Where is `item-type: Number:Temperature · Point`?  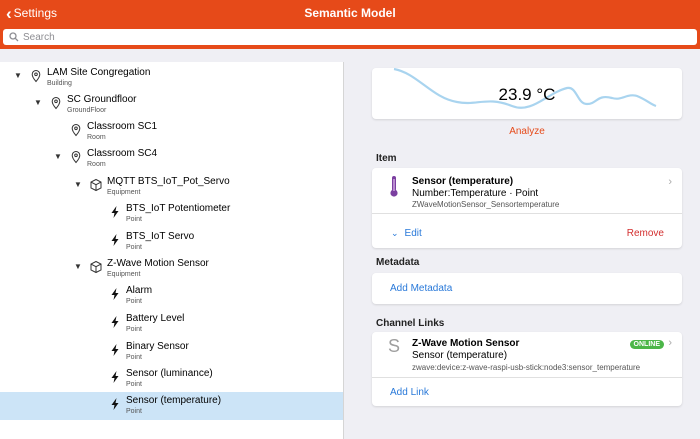
item-type: Number:Temperature · Point is located at coordinates (475, 193).